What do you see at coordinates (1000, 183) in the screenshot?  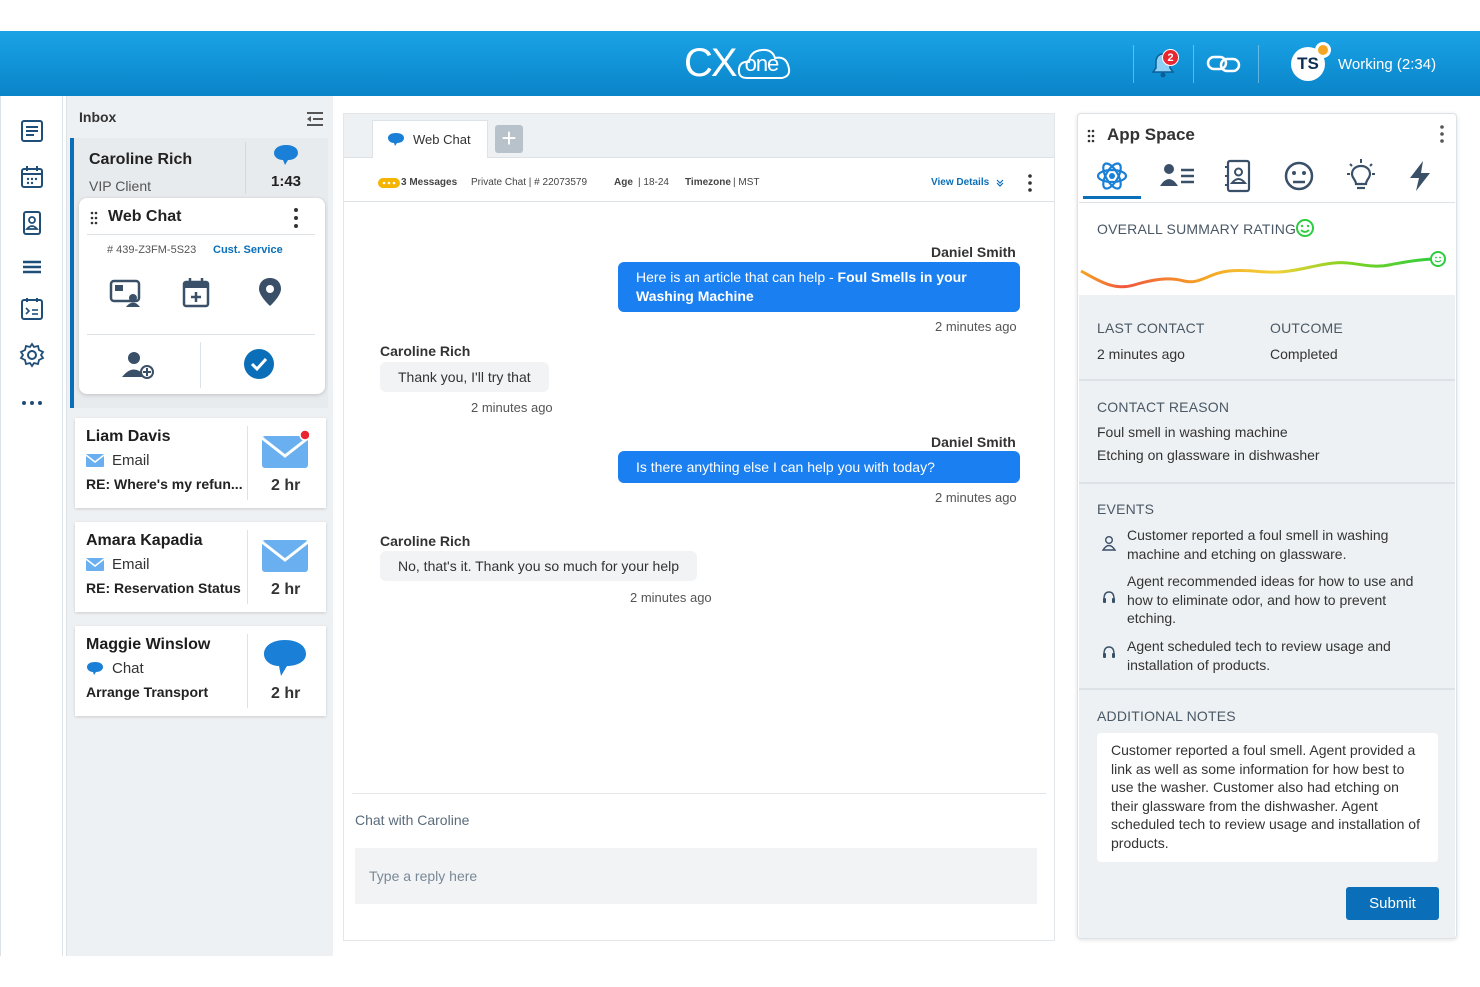 I see `chevron-down-icon` at bounding box center [1000, 183].